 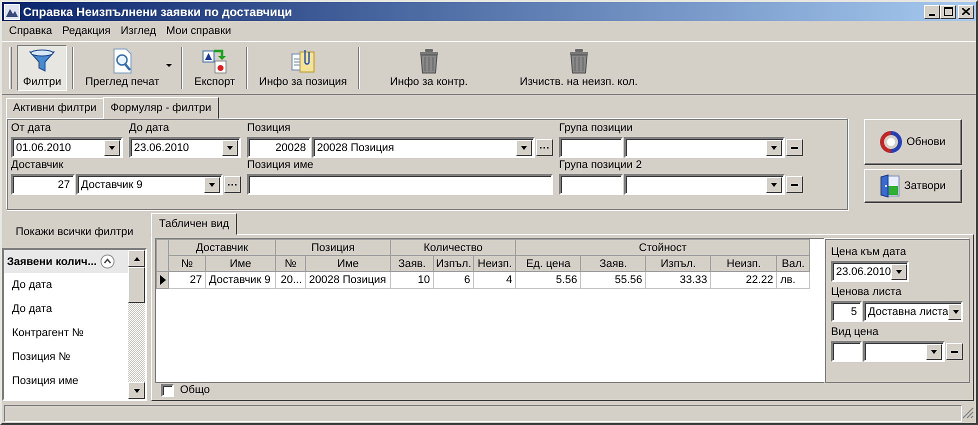 What do you see at coordinates (846, 311) in the screenshot?
I see `code-field: 5` at bounding box center [846, 311].